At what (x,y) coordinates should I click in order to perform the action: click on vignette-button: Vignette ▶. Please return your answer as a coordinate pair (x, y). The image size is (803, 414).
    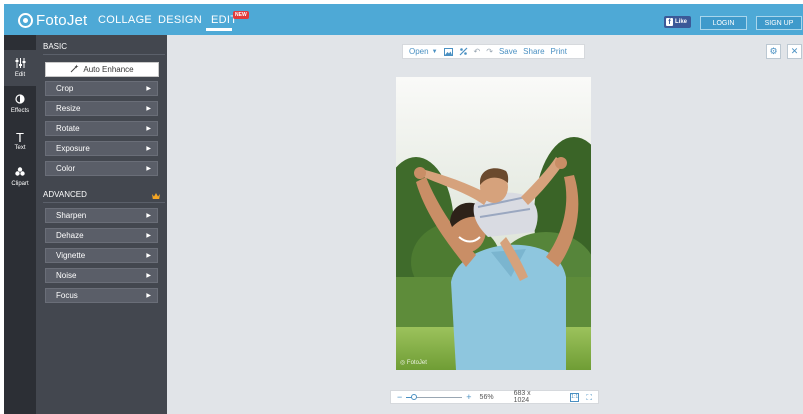
    Looking at the image, I should click on (101, 255).